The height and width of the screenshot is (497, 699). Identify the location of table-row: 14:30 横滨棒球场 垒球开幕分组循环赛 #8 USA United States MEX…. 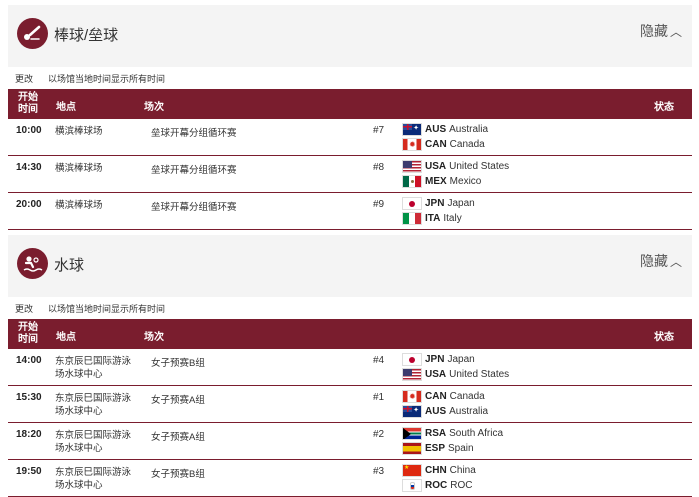
(350, 174).